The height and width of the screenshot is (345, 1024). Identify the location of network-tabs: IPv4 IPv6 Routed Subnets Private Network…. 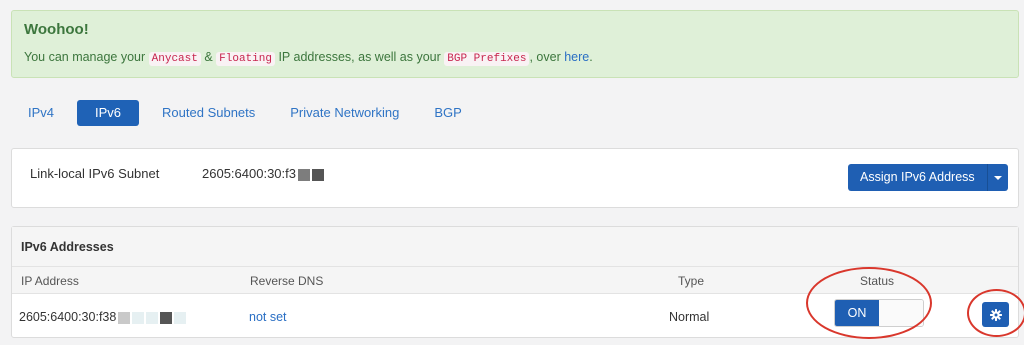
(250, 113).